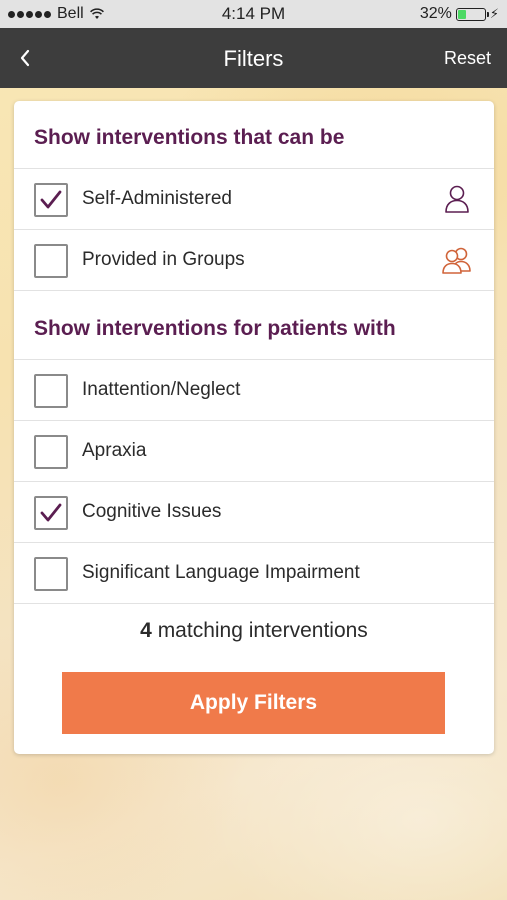  I want to click on filter-option-apraxia: Apraxia, so click(254, 451).